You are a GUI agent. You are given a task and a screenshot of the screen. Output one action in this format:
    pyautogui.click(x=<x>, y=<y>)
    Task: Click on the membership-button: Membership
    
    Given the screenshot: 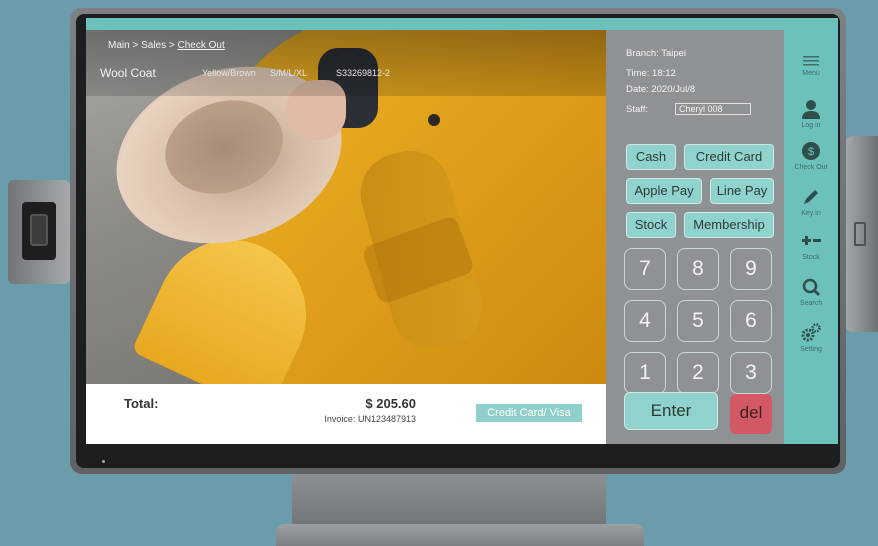 What is the action you would take?
    pyautogui.click(x=729, y=225)
    